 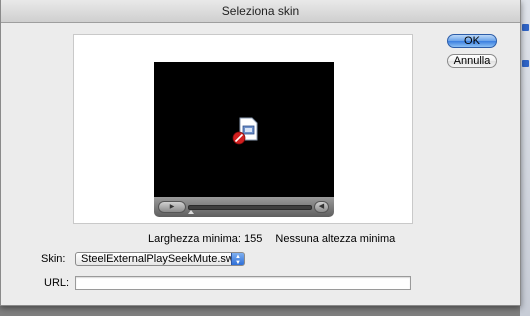 I want to click on play-icon: ▶, so click(x=172, y=207).